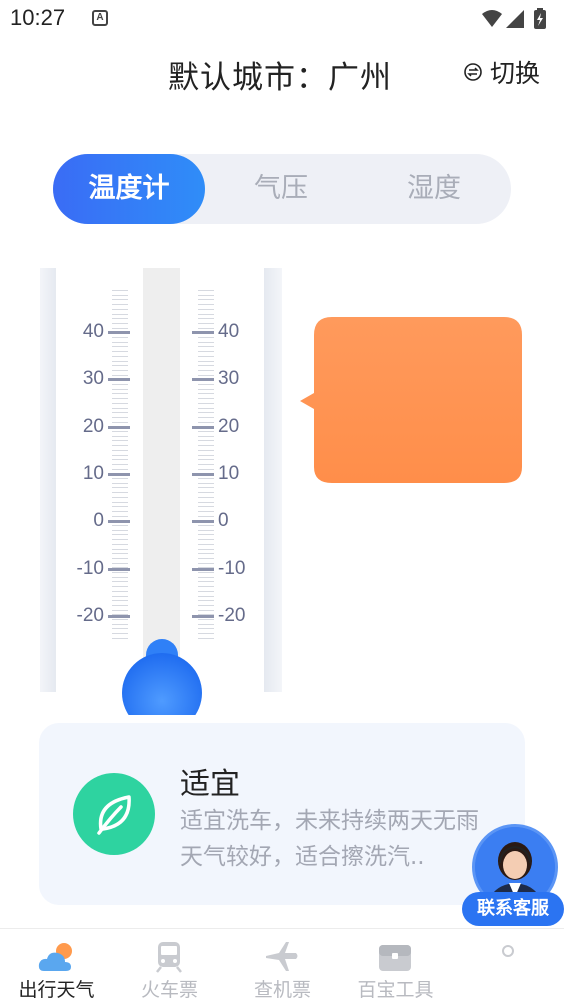 This screenshot has height=1004, width=564. Describe the element at coordinates (281, 189) in the screenshot. I see `tab-pressure: 气压` at that location.